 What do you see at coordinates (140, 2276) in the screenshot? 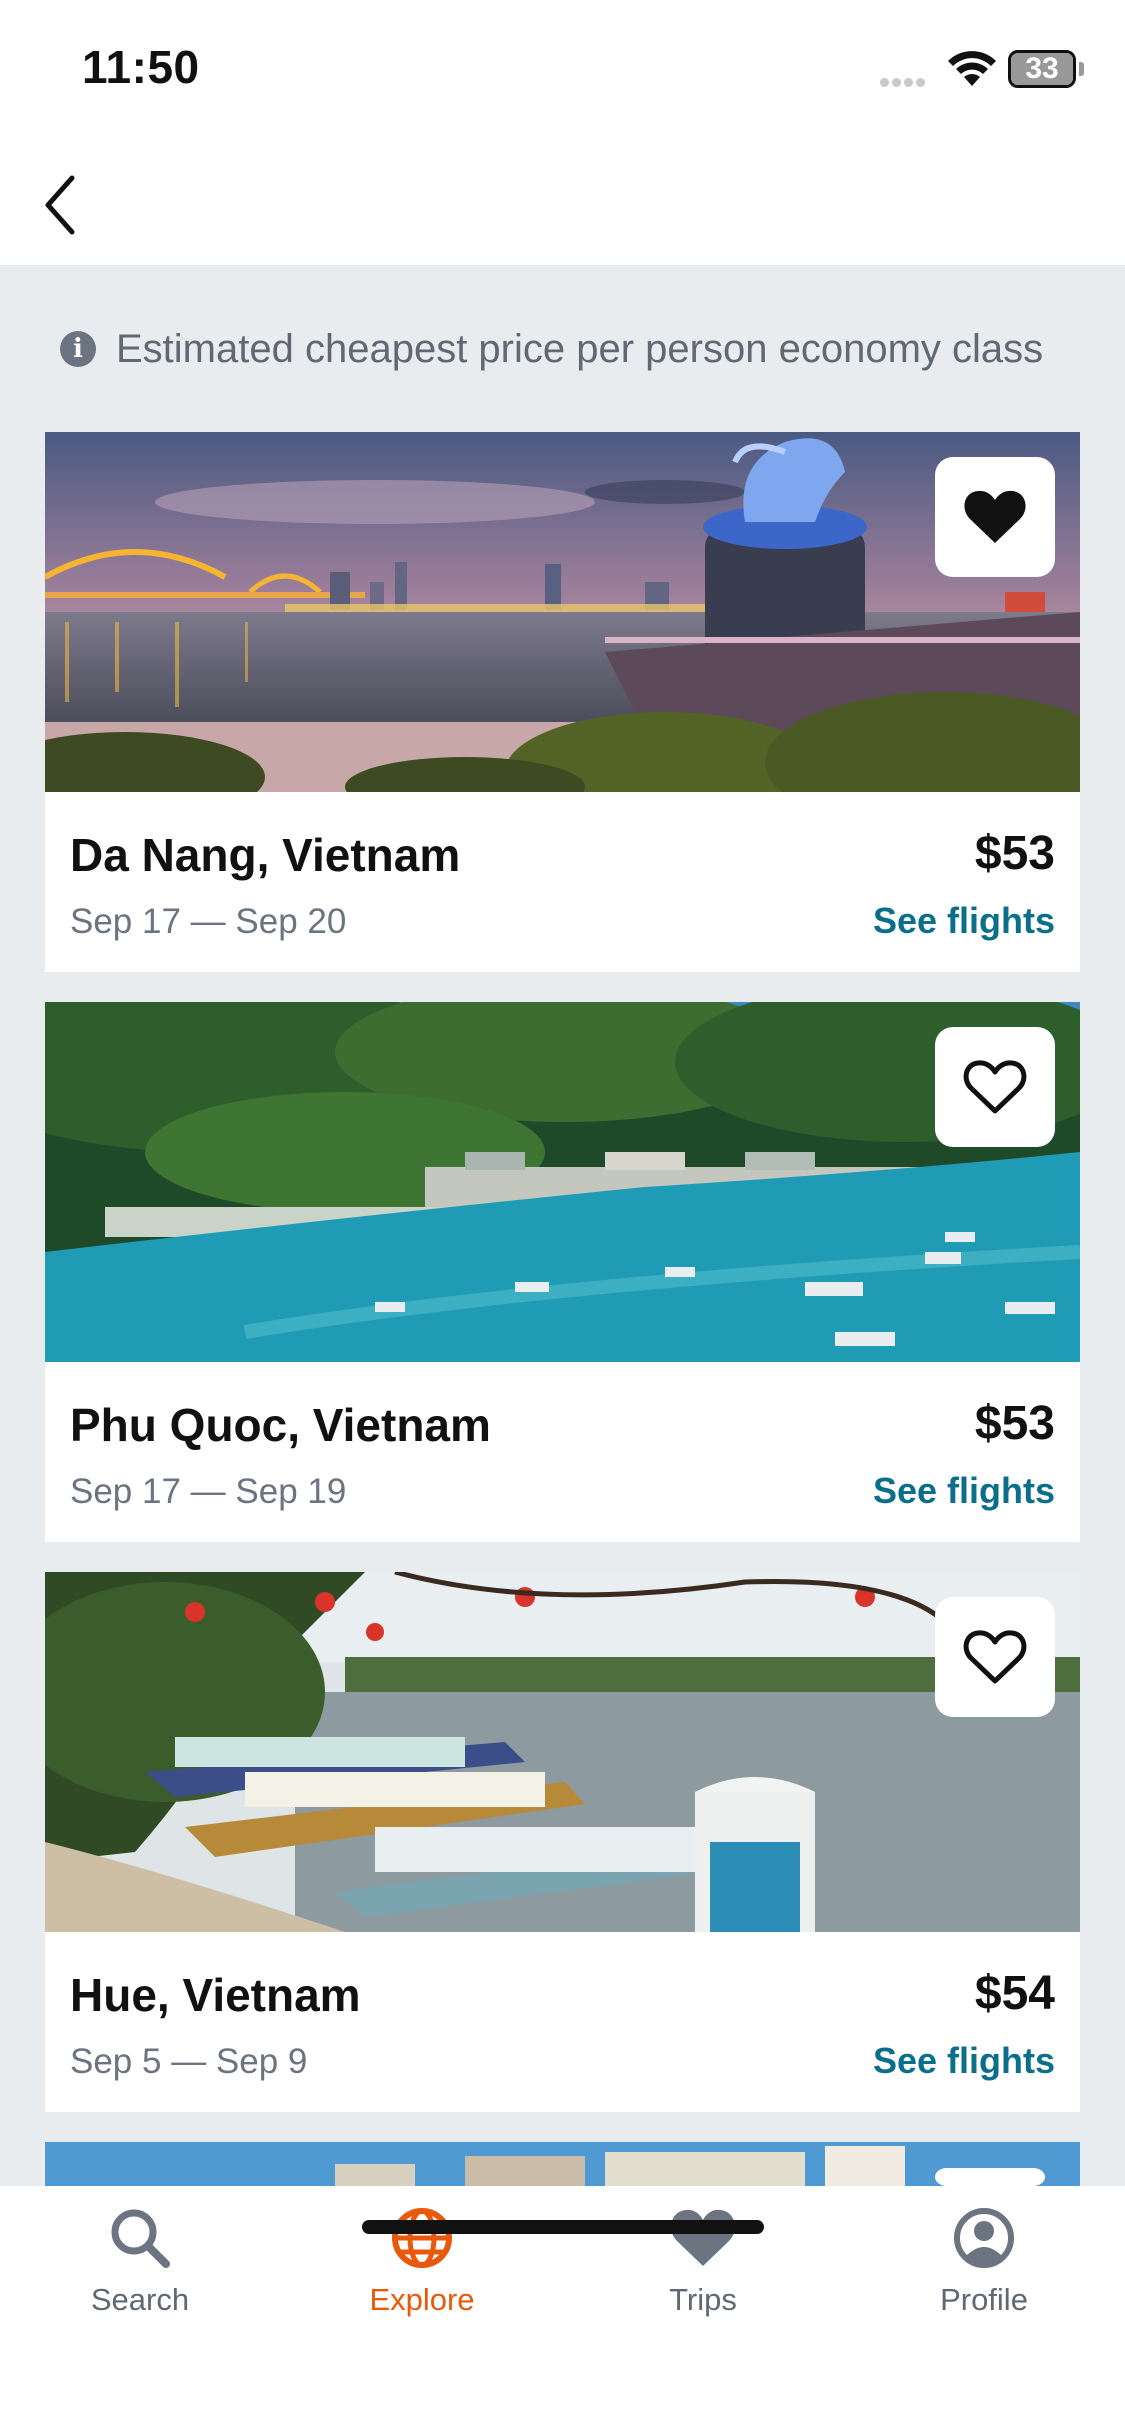
I see `tab-search: Search` at bounding box center [140, 2276].